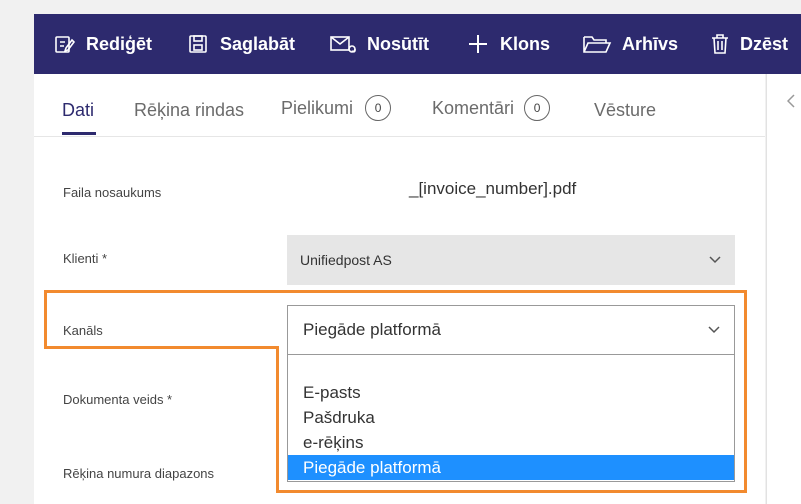 The width and height of the screenshot is (801, 504). Describe the element at coordinates (511, 260) in the screenshot. I see `client-select: Unifiedpost AS` at that location.